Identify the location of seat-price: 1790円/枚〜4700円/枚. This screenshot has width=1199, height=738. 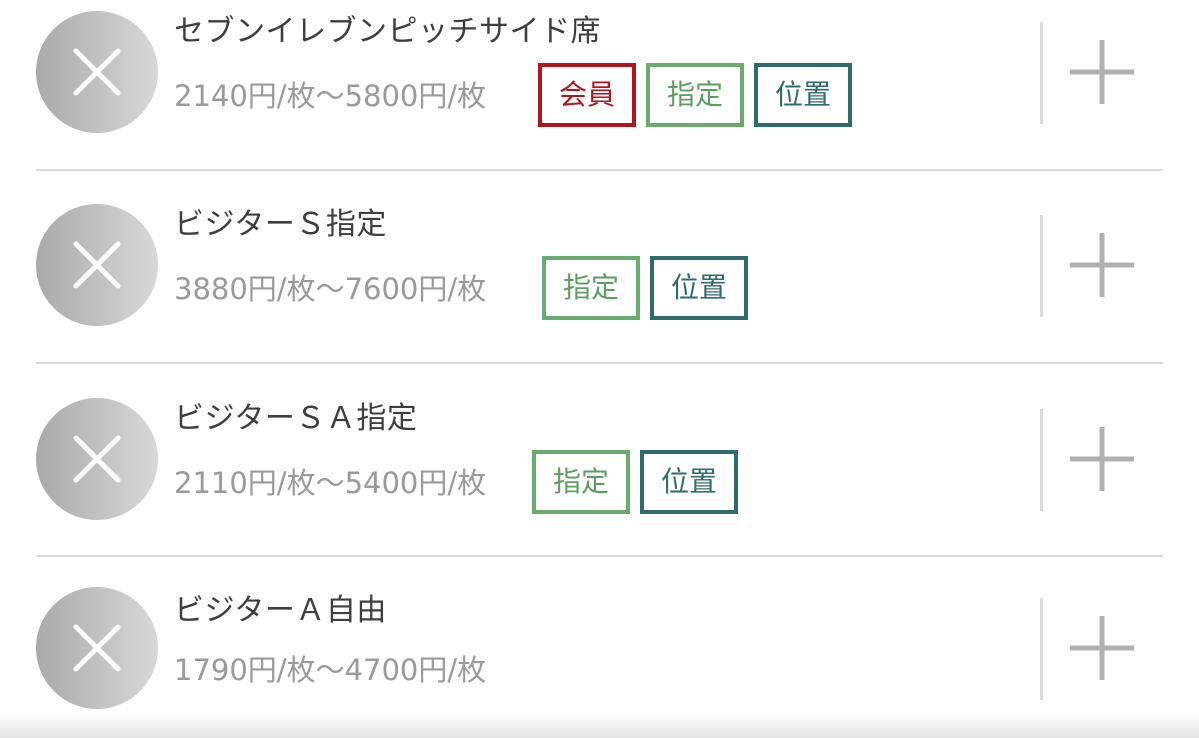
(330, 670).